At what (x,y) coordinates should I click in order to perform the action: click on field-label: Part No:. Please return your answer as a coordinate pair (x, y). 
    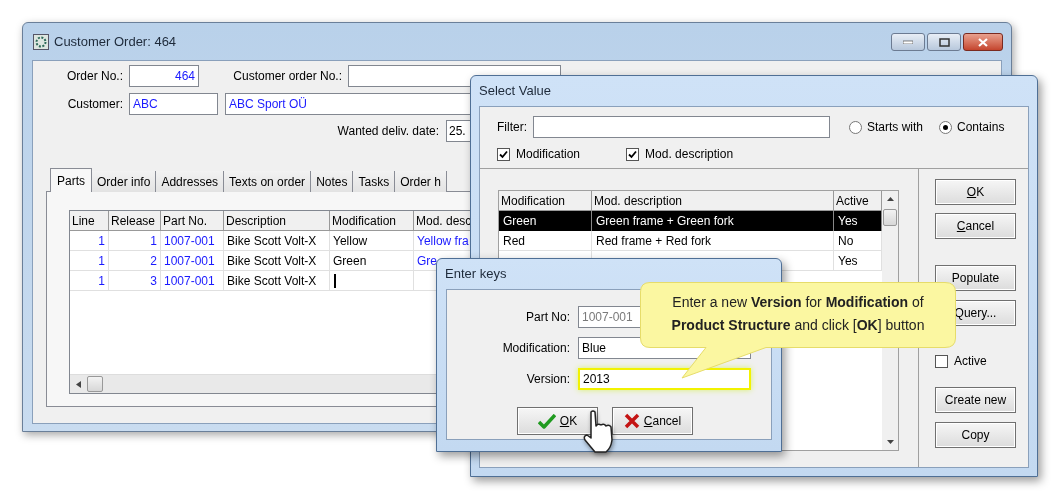
    Looking at the image, I should click on (547, 317).